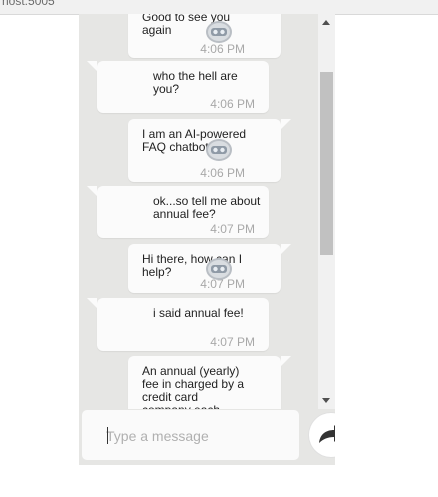 The width and height of the screenshot is (438, 497). Describe the element at coordinates (192, 265) in the screenshot. I see `message-text: Hi there, how can I help?` at that location.